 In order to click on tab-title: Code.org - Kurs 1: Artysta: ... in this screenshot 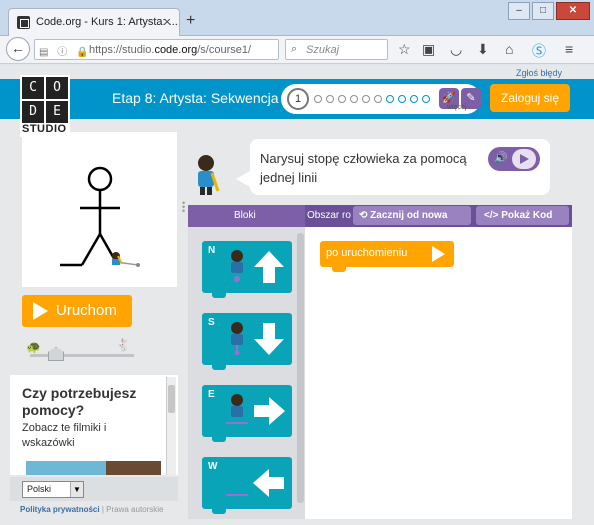, I will do `click(107, 22)`.